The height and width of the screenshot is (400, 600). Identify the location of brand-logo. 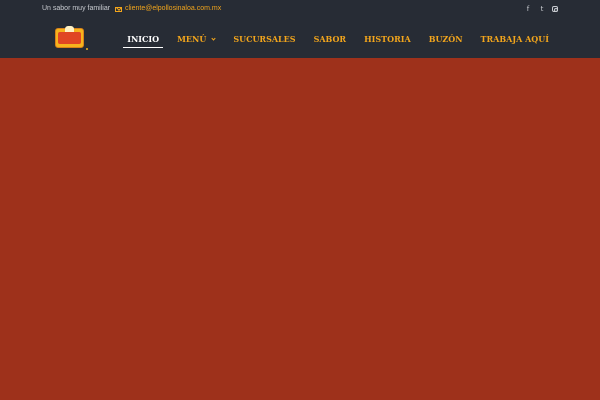
(71, 38).